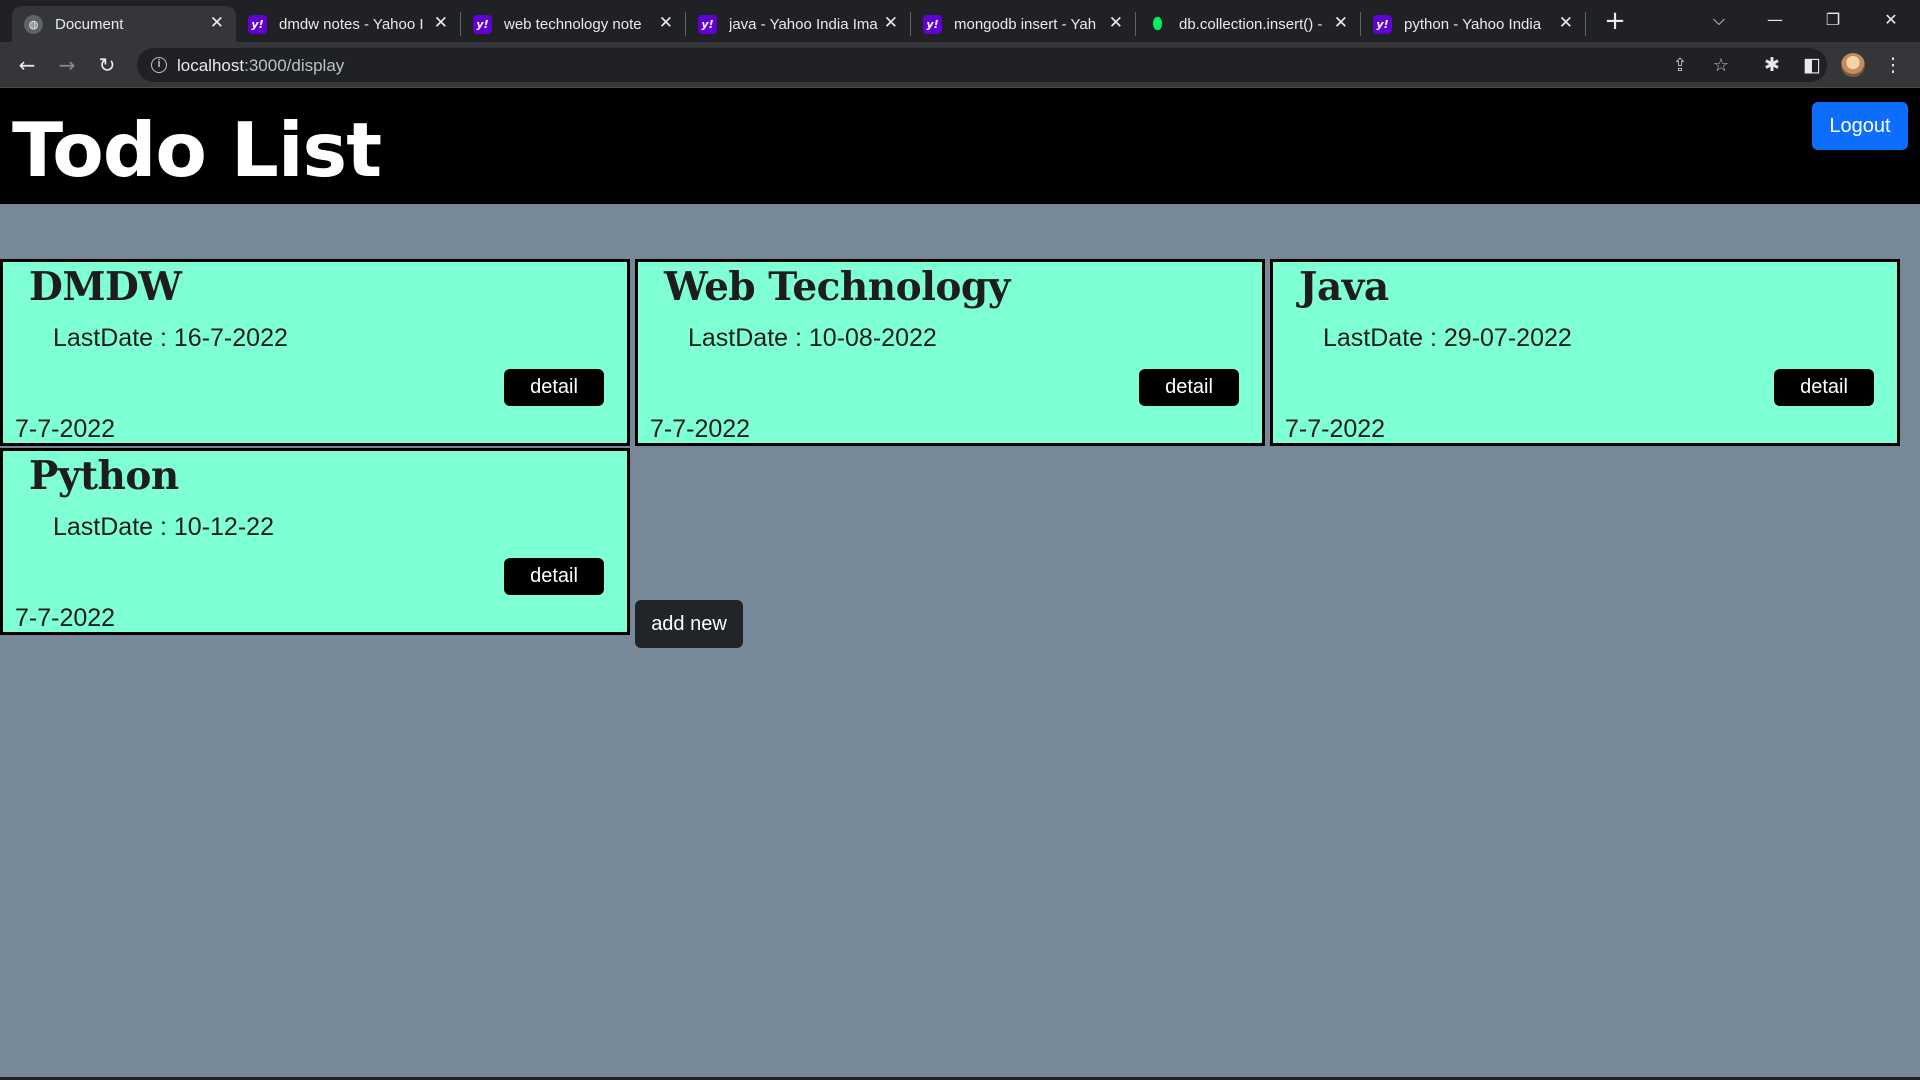 Image resolution: width=1920 pixels, height=1080 pixels. What do you see at coordinates (1344, 287) in the screenshot?
I see `todo-title: Java` at bounding box center [1344, 287].